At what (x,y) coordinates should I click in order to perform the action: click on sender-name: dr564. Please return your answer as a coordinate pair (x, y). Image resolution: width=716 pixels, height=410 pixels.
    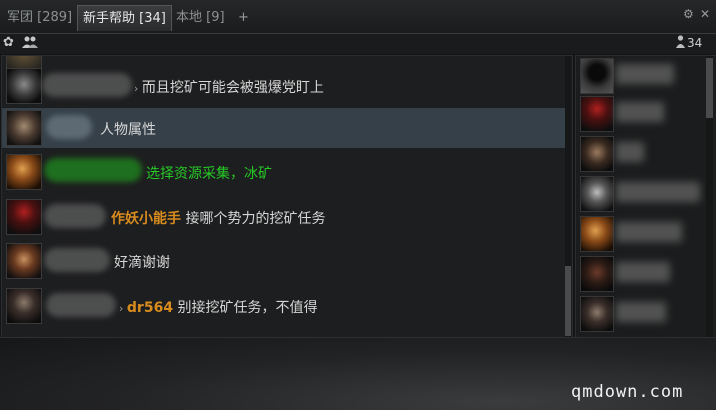
    Looking at the image, I should click on (150, 308).